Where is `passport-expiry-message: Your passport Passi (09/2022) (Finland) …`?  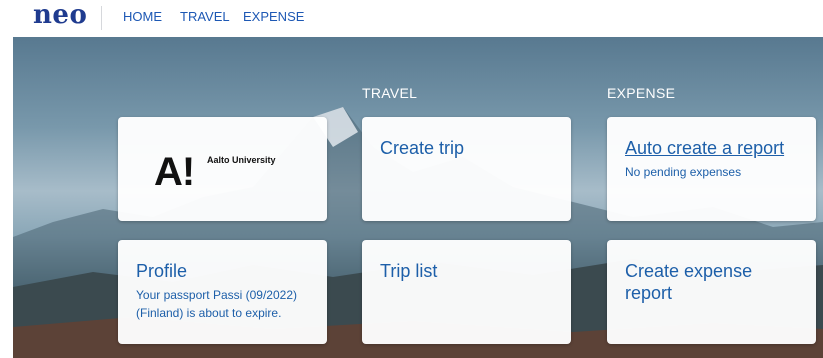
passport-expiry-message: Your passport Passi (09/2022) (Finland) … is located at coordinates (216, 304).